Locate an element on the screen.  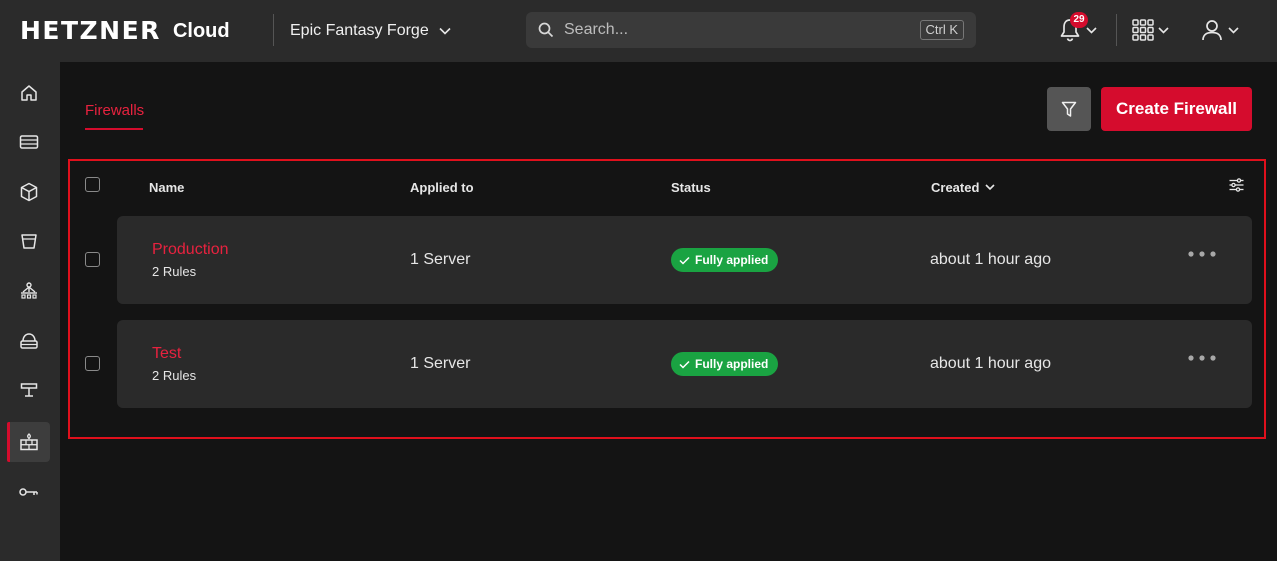
column-header-created: Created is located at coordinates (963, 187).